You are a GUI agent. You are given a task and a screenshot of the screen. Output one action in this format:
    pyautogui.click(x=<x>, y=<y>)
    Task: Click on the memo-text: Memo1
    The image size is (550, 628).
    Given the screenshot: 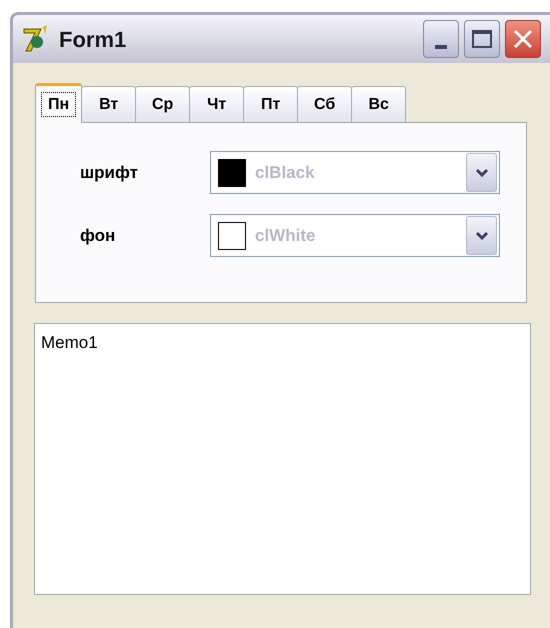 What is the action you would take?
    pyautogui.click(x=69, y=342)
    